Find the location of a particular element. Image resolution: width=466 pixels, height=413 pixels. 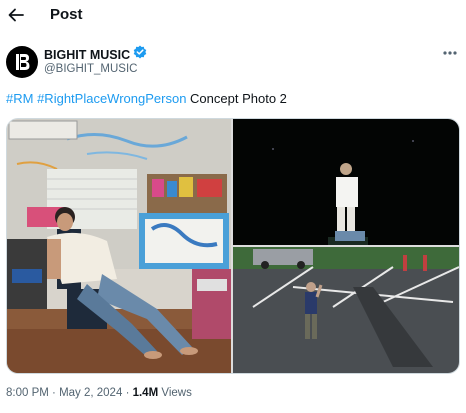

page-title: Post is located at coordinates (66, 14).